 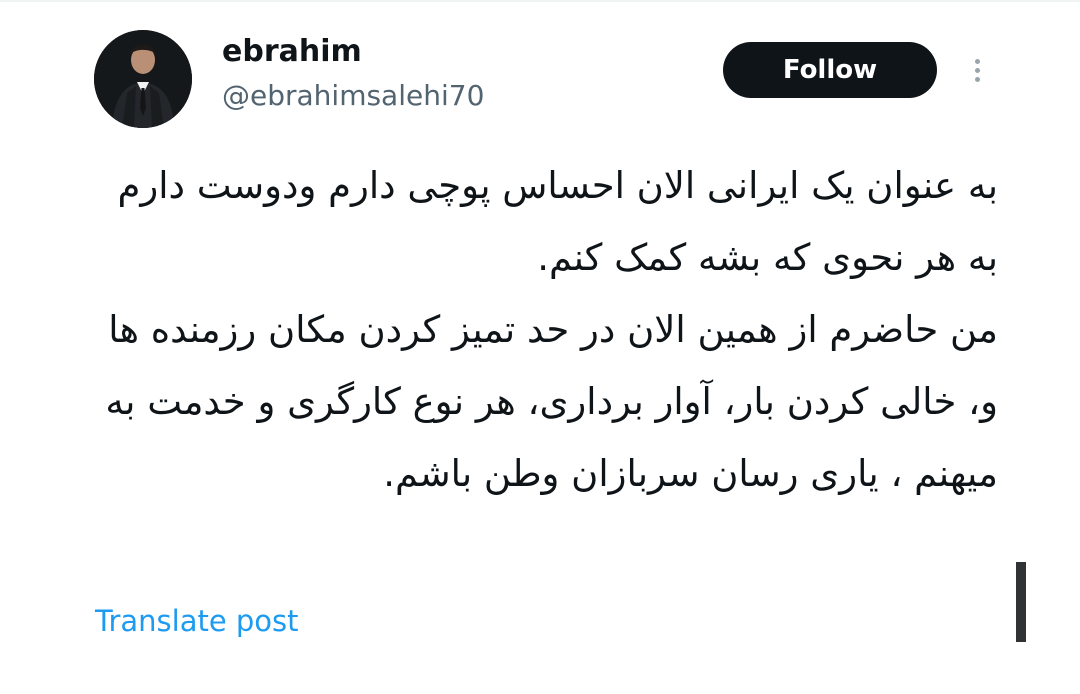 I want to click on author-avatar, so click(x=143, y=79).